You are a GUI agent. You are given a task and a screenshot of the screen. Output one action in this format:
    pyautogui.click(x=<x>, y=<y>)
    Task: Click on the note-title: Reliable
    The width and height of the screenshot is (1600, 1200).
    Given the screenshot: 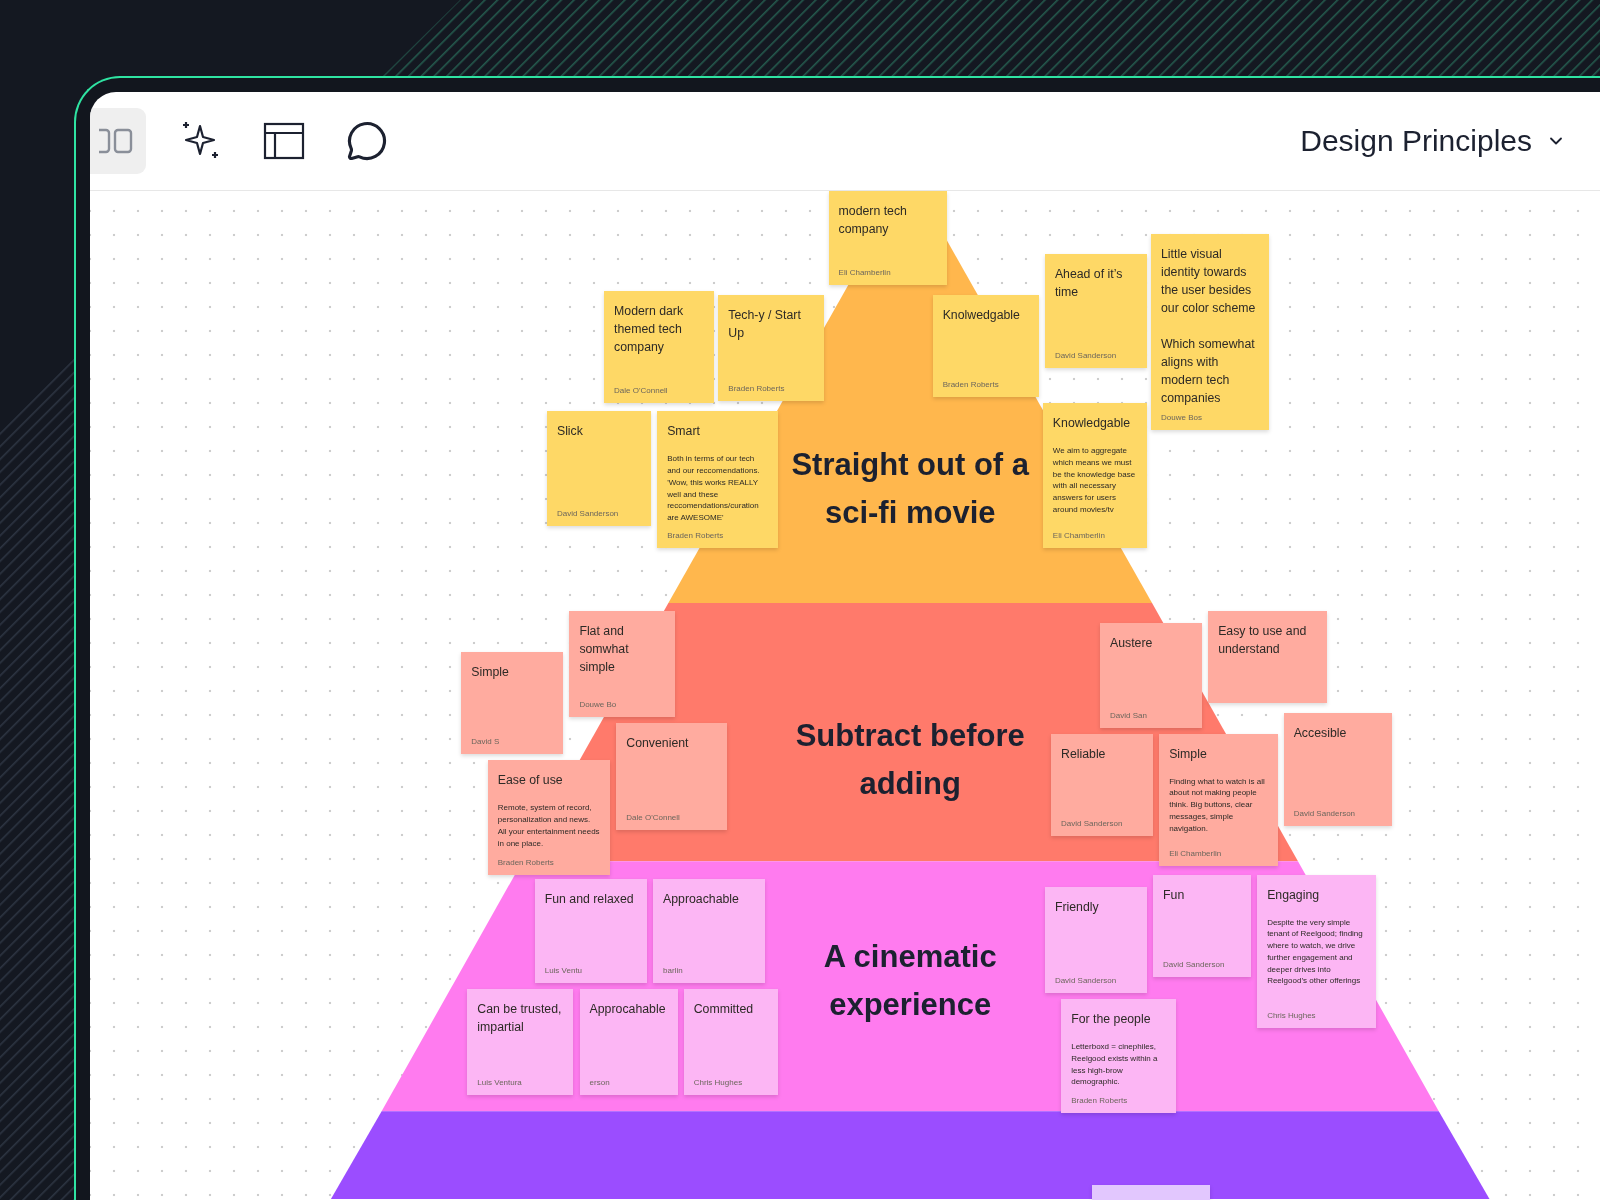 What is the action you would take?
    pyautogui.click(x=1084, y=754)
    